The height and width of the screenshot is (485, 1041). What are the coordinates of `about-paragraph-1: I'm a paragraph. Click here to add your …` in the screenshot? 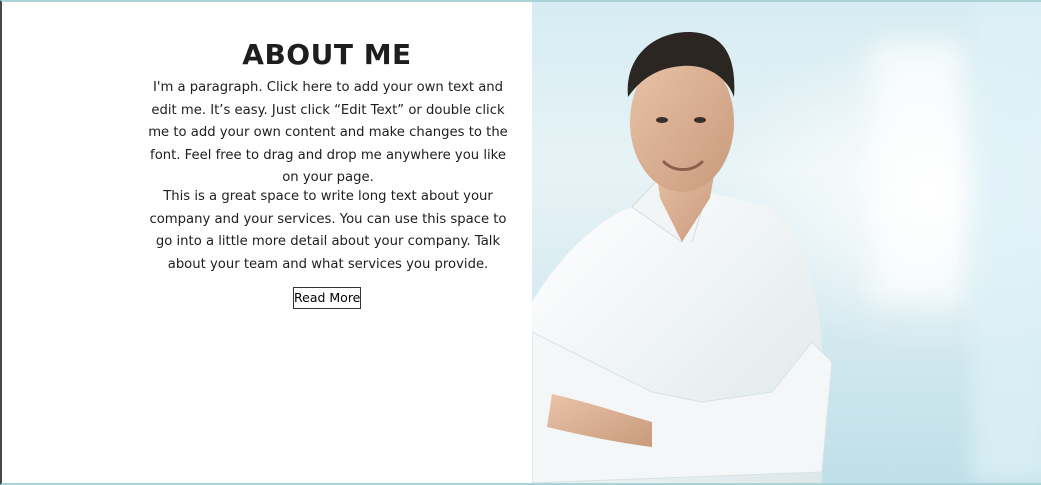 It's located at (328, 132).